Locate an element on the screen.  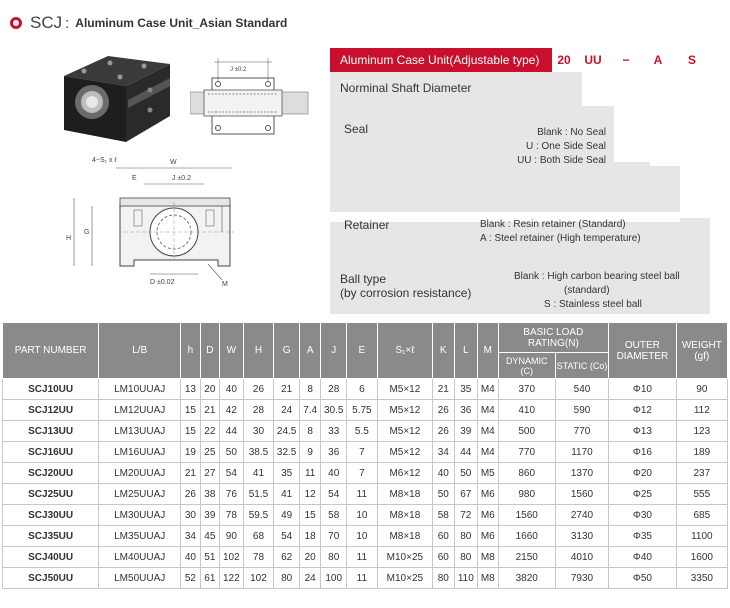
ball-option: S : Stainless steel ball is located at coordinates (593, 304).